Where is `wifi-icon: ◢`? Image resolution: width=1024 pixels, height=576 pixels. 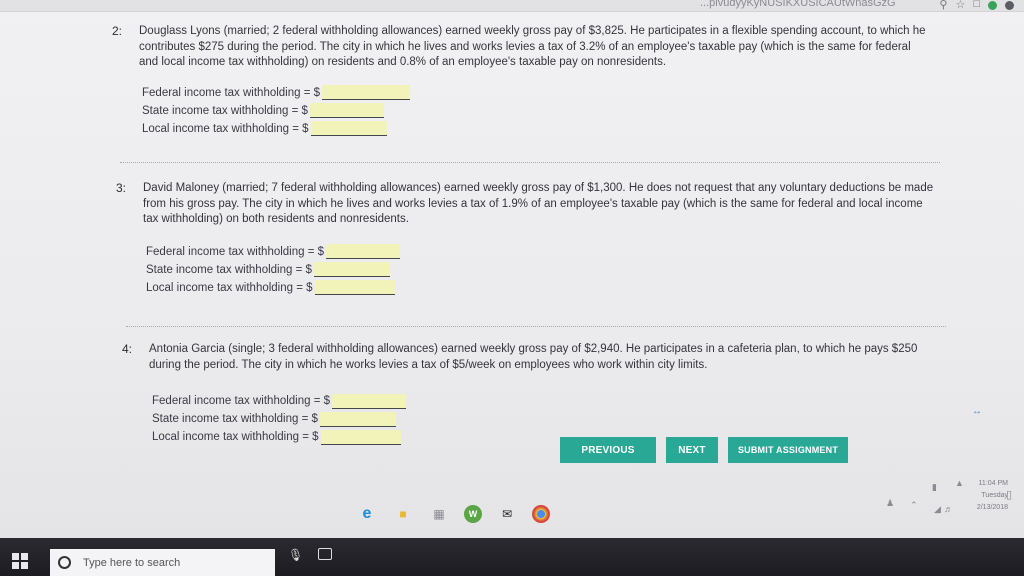 wifi-icon: ◢ is located at coordinates (937, 509).